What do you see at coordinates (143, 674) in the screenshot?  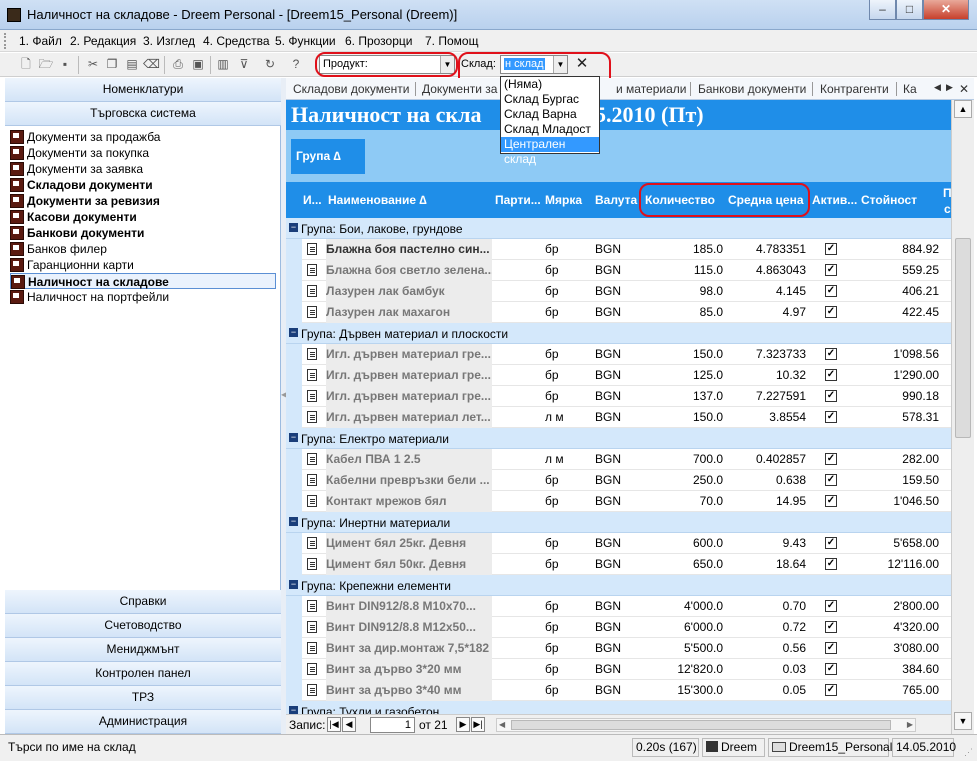 I see `nav-header-control-panel: Контролен панел` at bounding box center [143, 674].